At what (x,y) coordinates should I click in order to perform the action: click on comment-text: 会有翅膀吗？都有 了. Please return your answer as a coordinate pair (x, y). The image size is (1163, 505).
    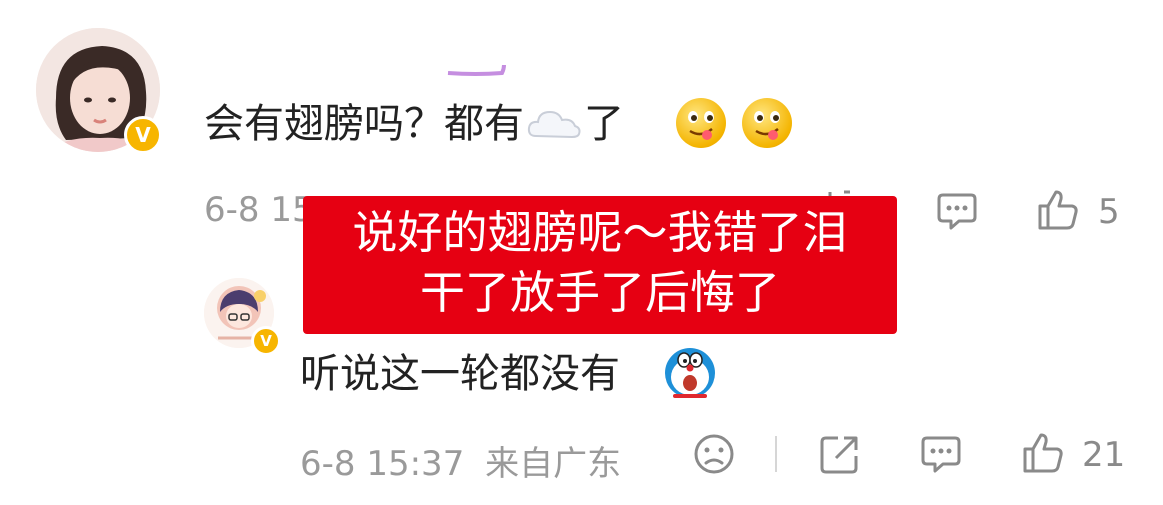
    Looking at the image, I should click on (414, 124).